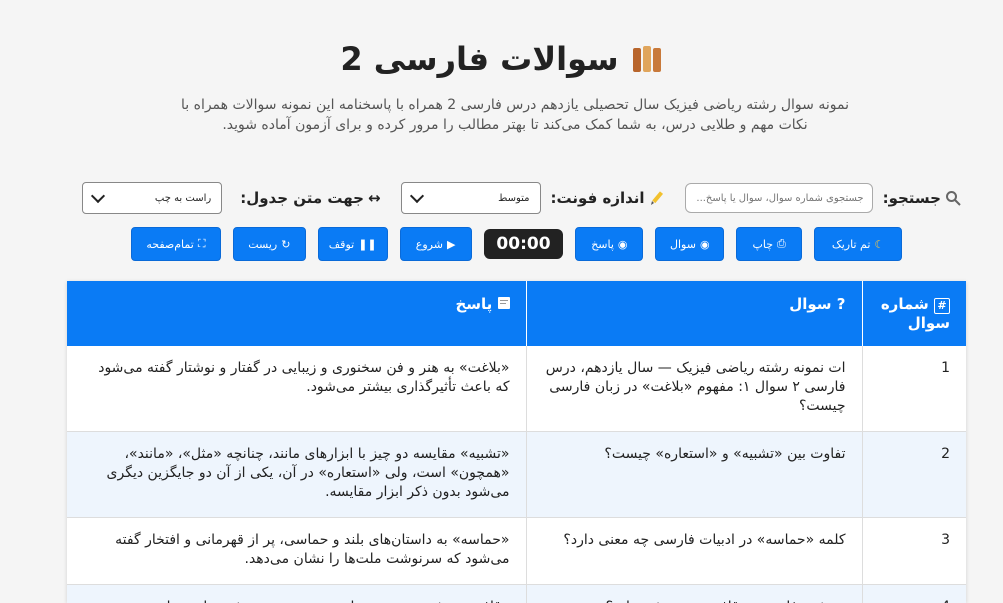 This screenshot has width=1003, height=603. Describe the element at coordinates (429, 244) in the screenshot. I see `start-label: شروع` at that location.